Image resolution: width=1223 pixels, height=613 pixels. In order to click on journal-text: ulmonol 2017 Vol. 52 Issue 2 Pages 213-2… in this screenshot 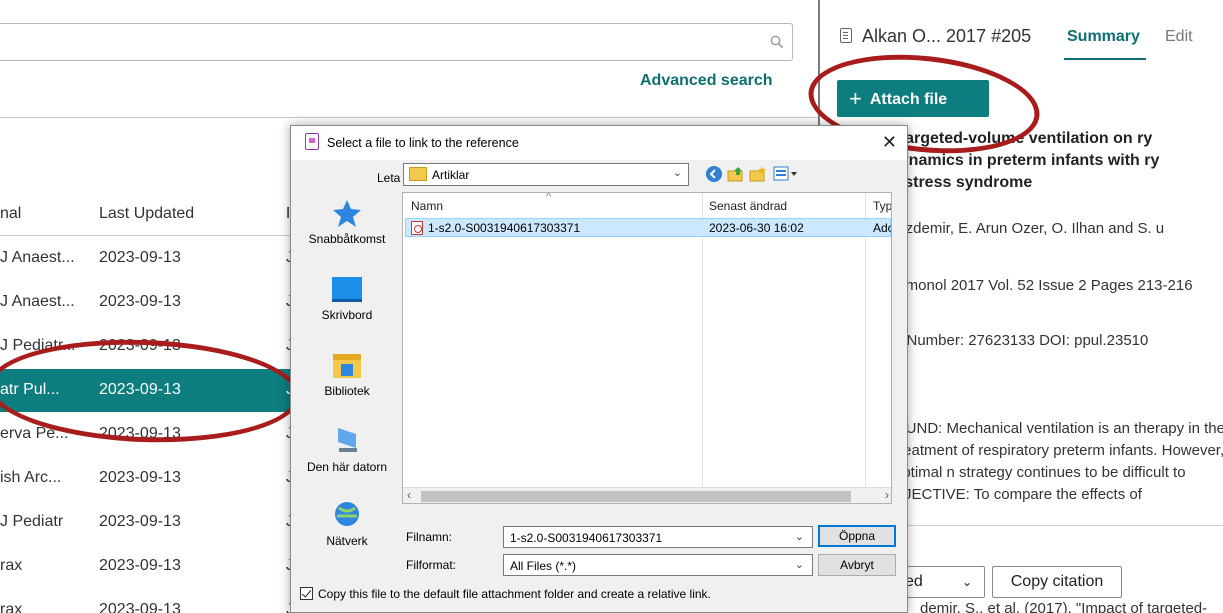, I will do `click(1043, 285)`.